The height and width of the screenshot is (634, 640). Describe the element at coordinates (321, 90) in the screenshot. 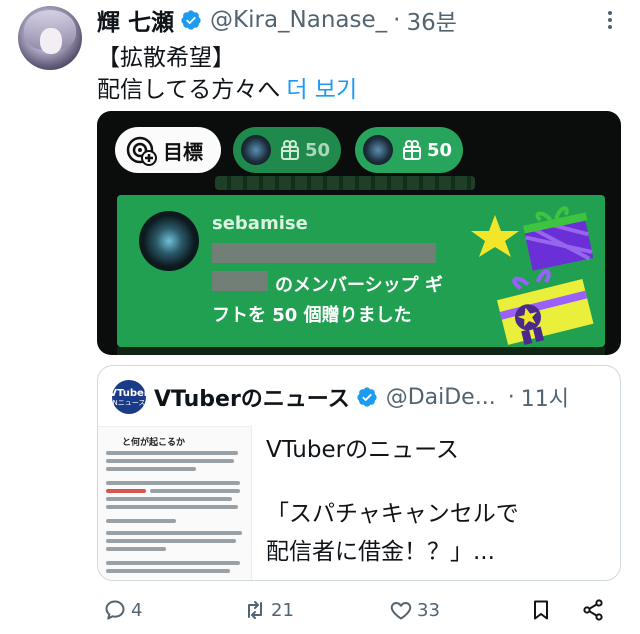

I see `show-more-link: 더 보기` at that location.